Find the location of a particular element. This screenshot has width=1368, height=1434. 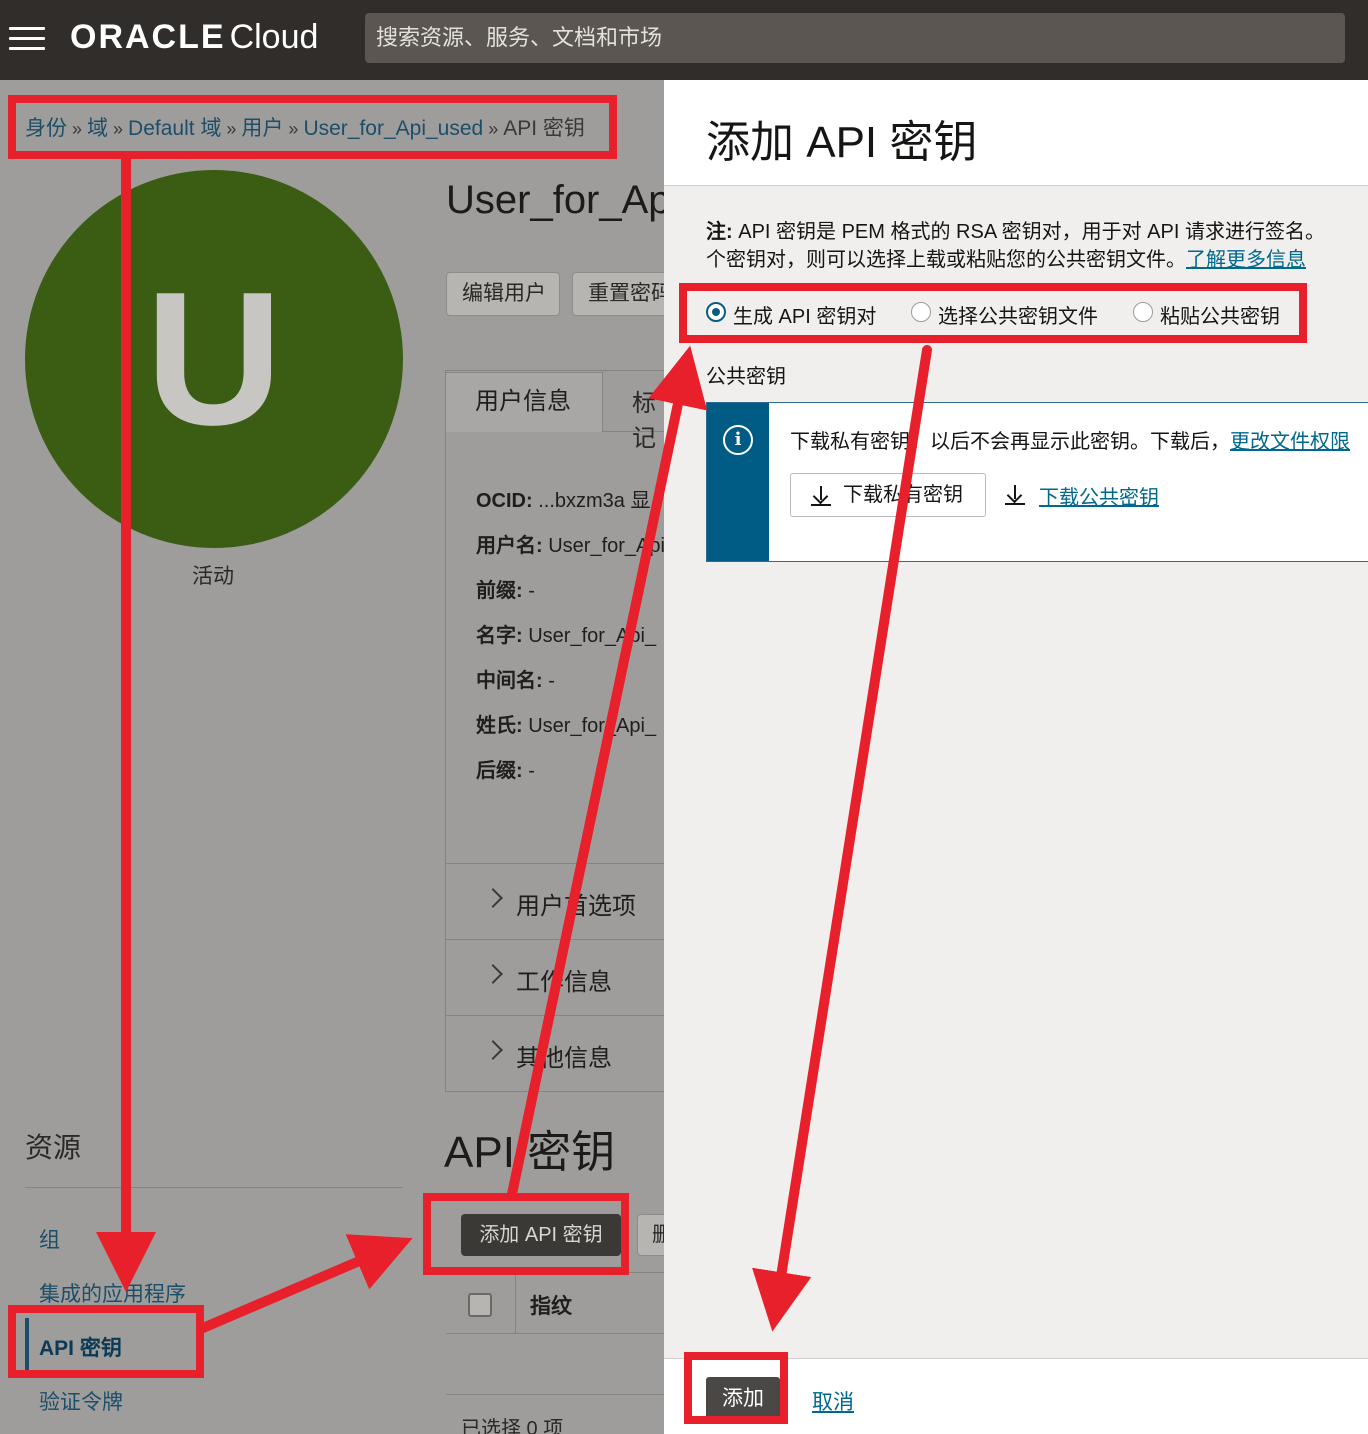

cancel-link: 取消 is located at coordinates (833, 1401).